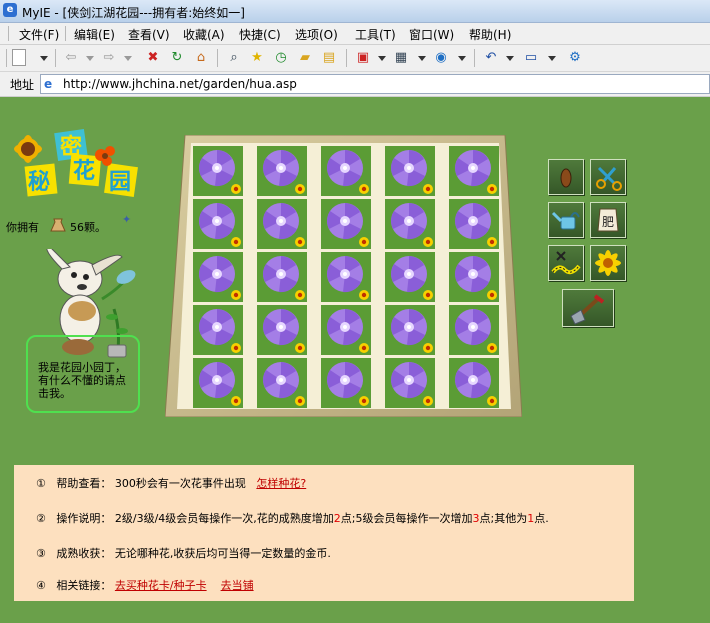 Image resolution: width=710 pixels, height=623 pixels. What do you see at coordinates (84, 553) in the screenshot?
I see `info-label: 成熟收获：` at bounding box center [84, 553].